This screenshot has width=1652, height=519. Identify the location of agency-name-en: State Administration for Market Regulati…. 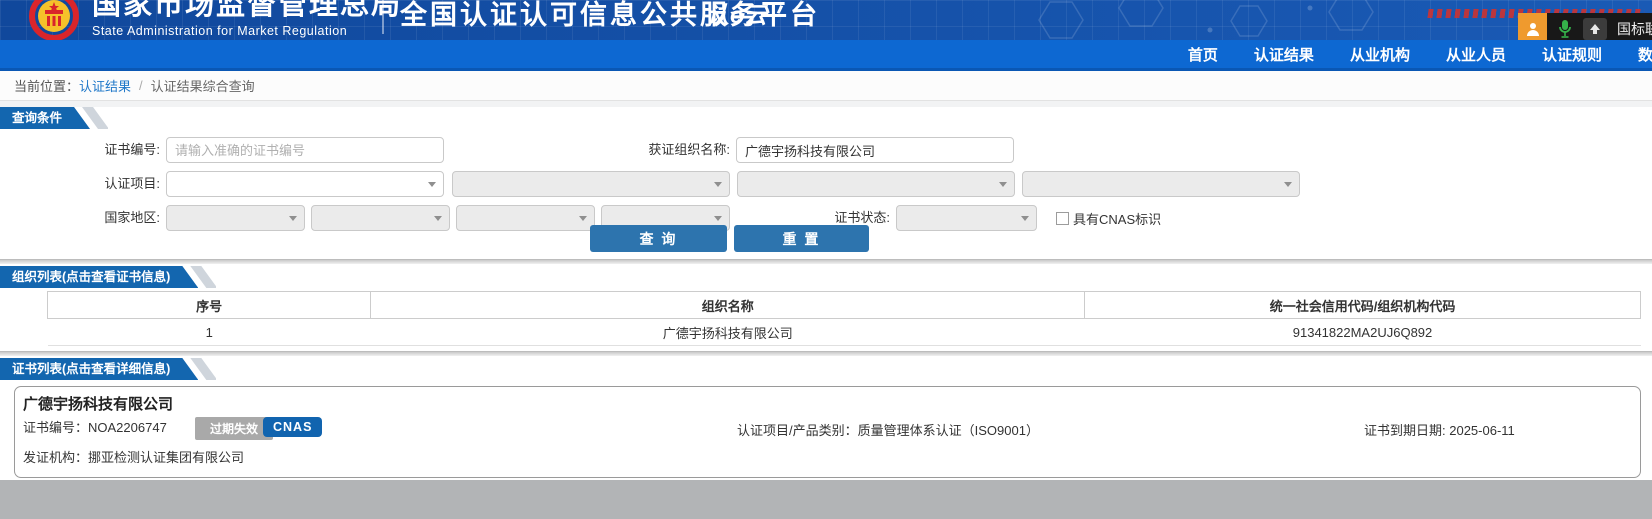
(220, 31).